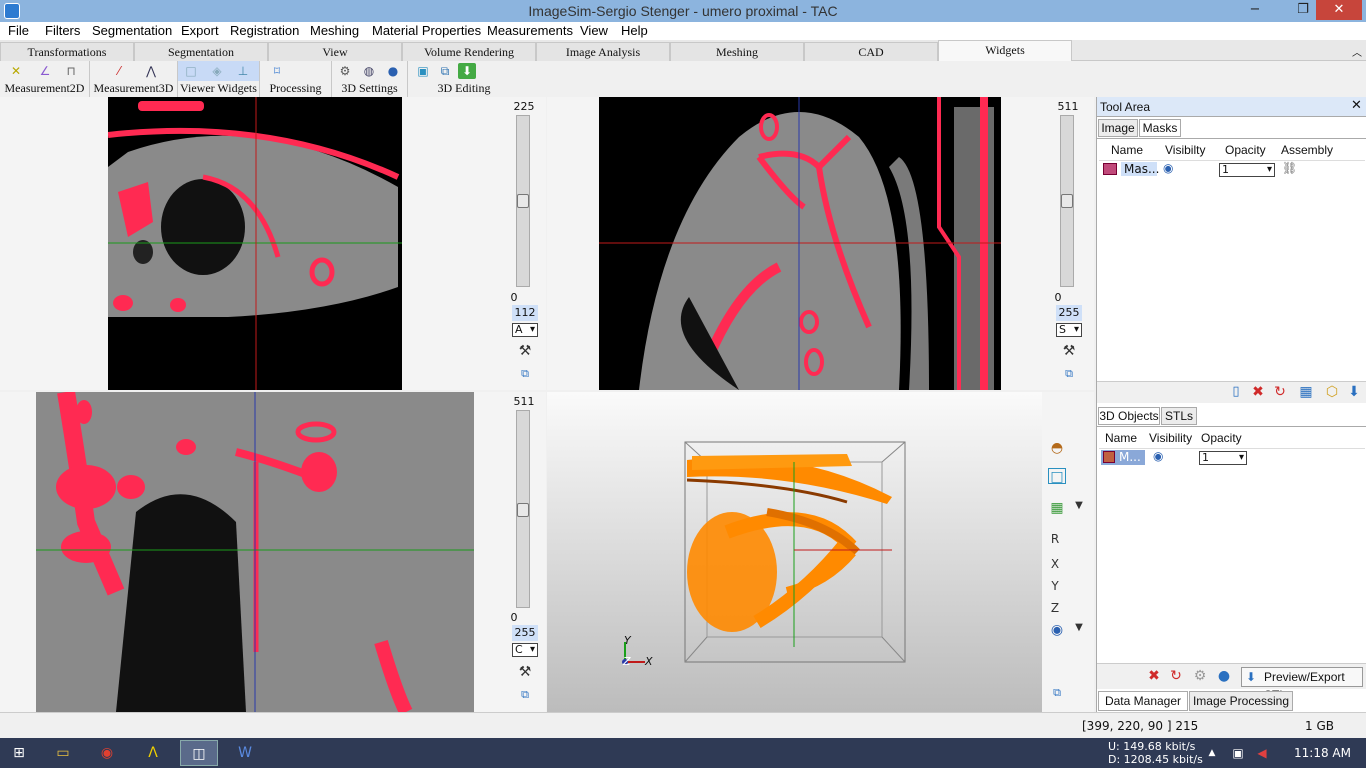  Describe the element at coordinates (423, 71) in the screenshot. I see `select-box-icon: ▣` at that location.